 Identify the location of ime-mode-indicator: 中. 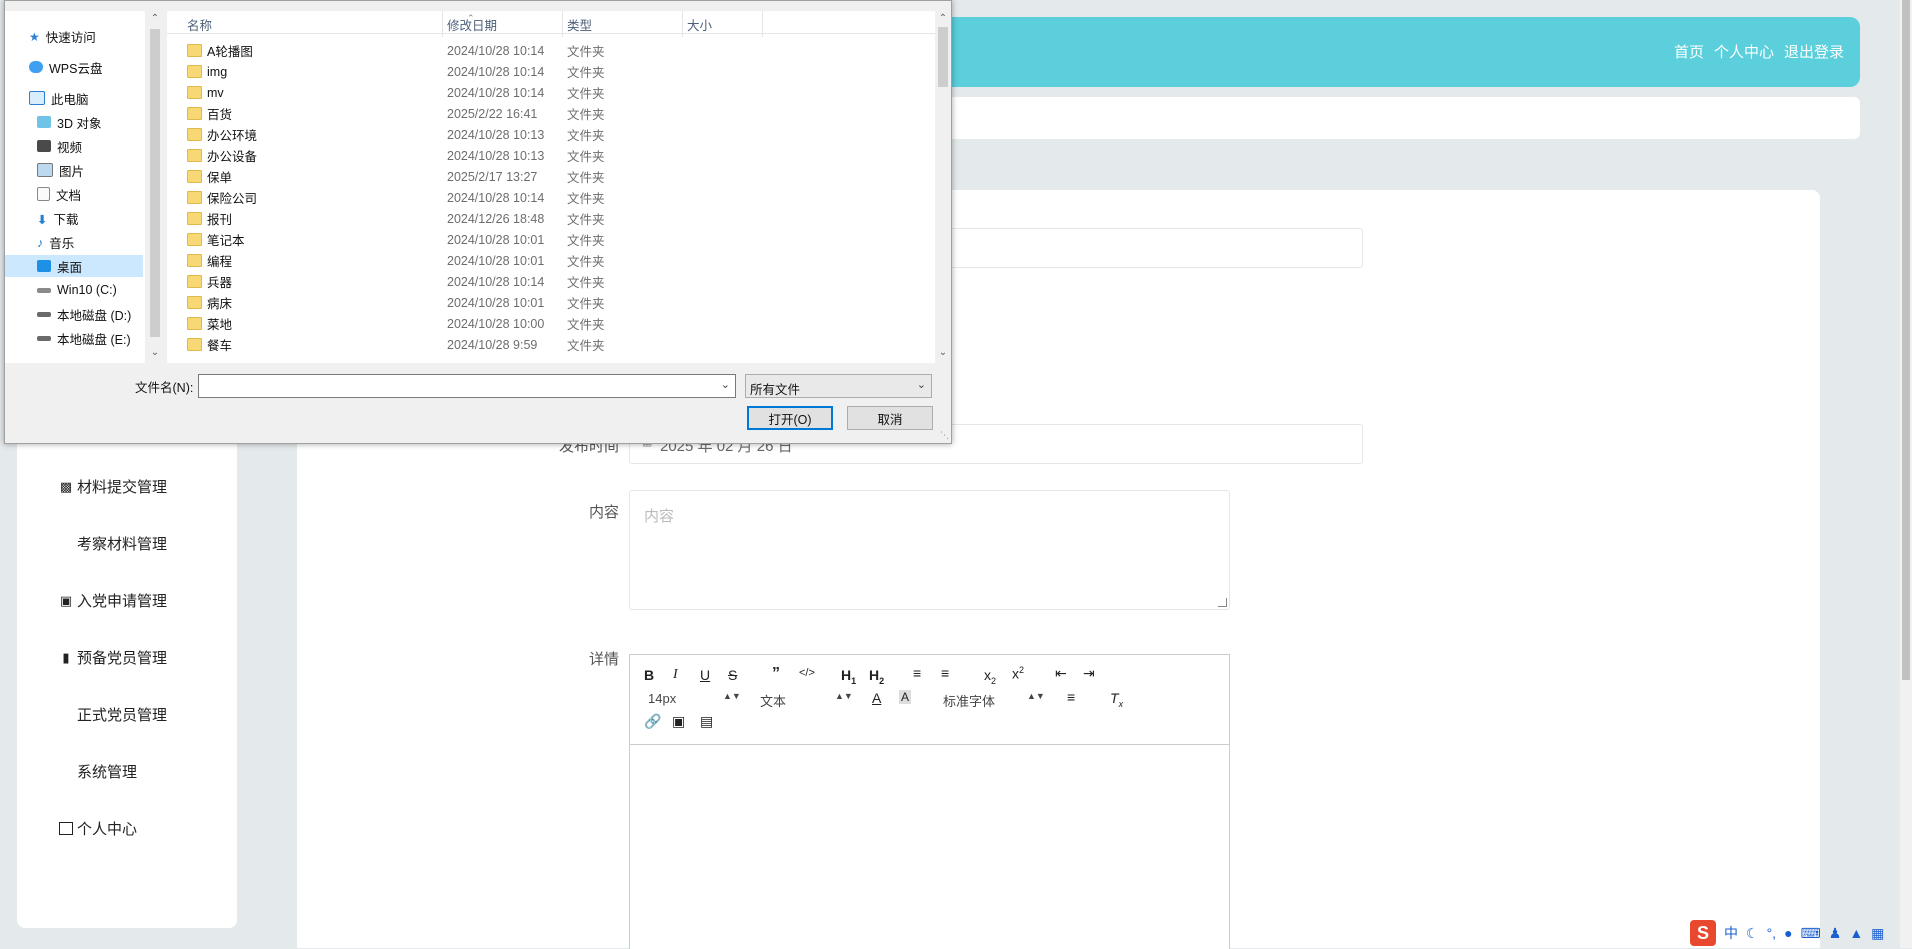
(1731, 933).